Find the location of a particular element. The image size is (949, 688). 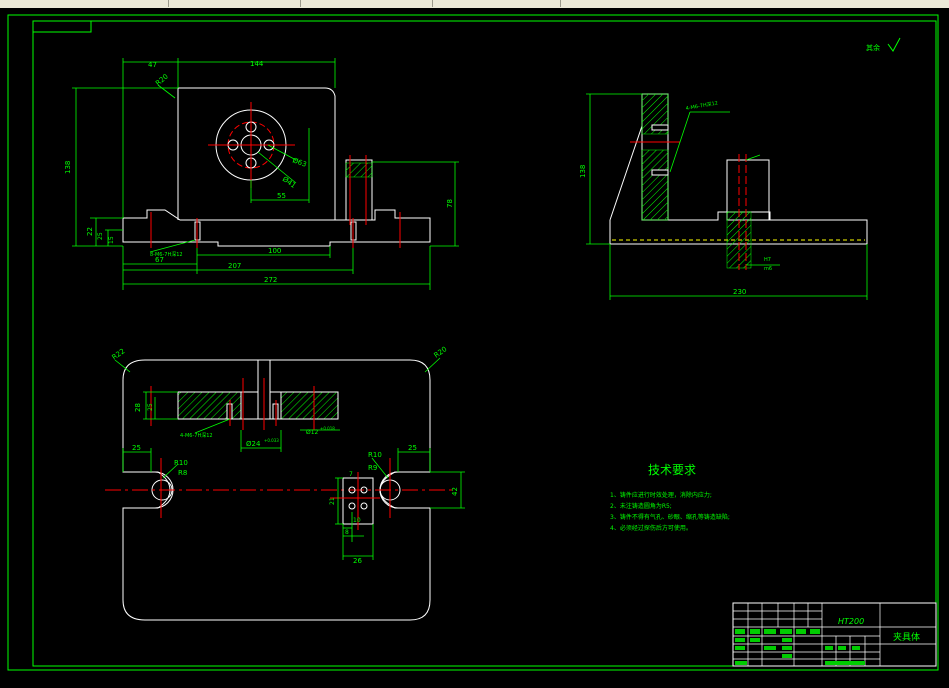

top-dim-21: 21 is located at coordinates (332, 501).